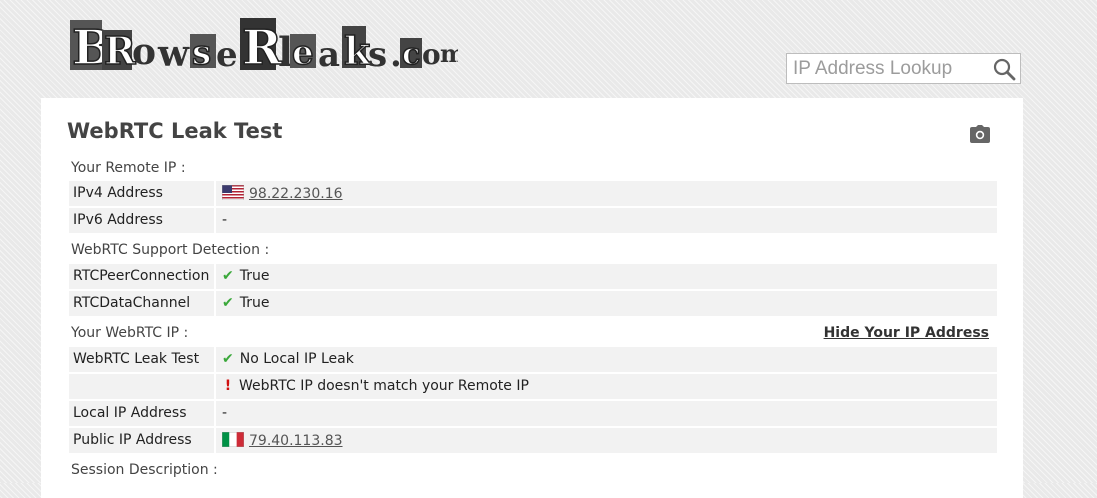 Image resolution: width=1097 pixels, height=498 pixels. I want to click on ipv6-value: -, so click(225, 220).